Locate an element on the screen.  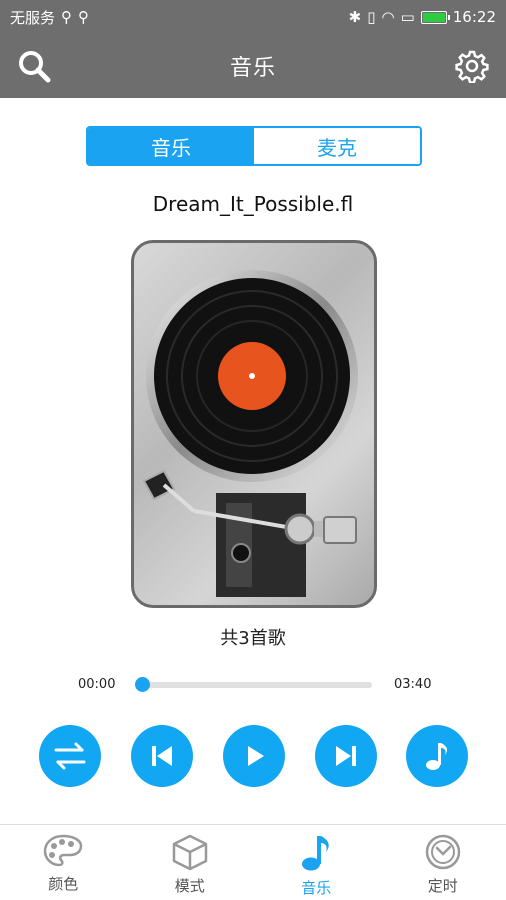
next-button is located at coordinates (346, 756).